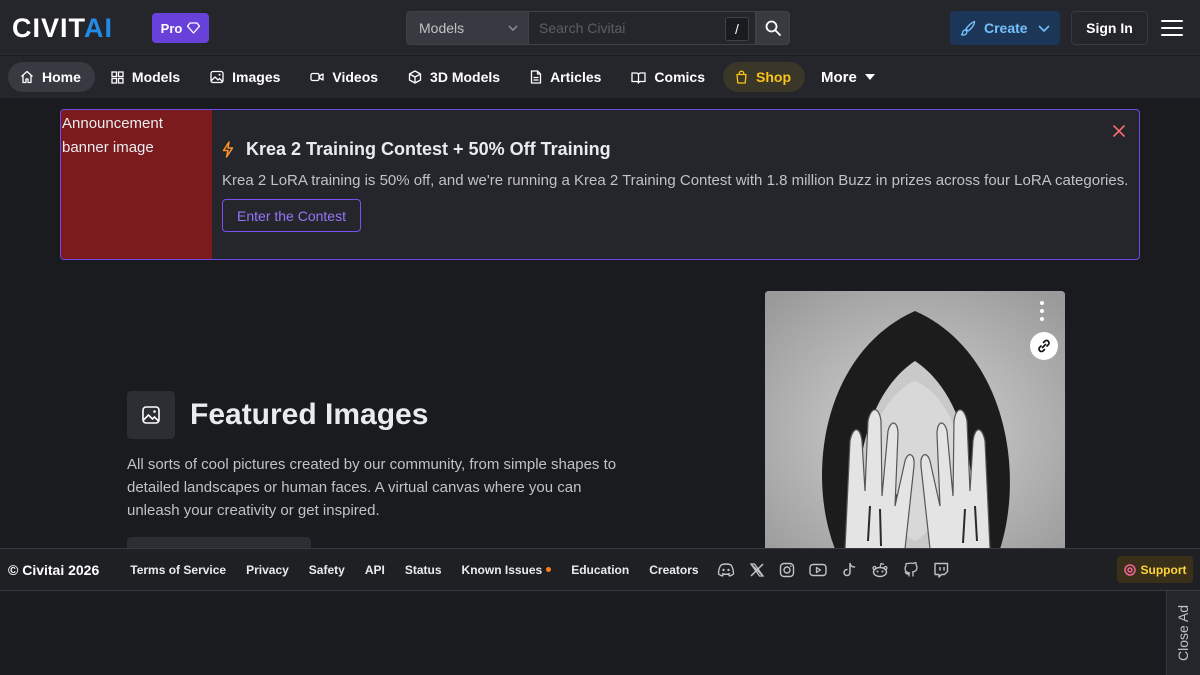 This screenshot has width=1200, height=675. What do you see at coordinates (178, 570) in the screenshot?
I see `footer-link-terms: Terms of Service` at bounding box center [178, 570].